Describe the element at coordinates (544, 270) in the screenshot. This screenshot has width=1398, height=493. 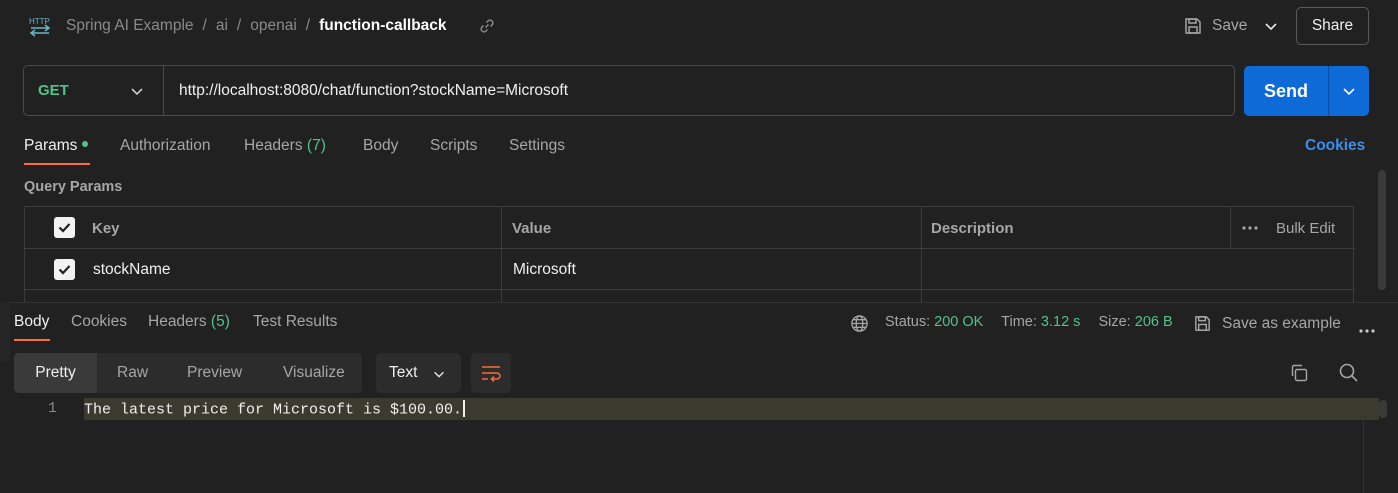
I see `param-value-input: Microsoft` at that location.